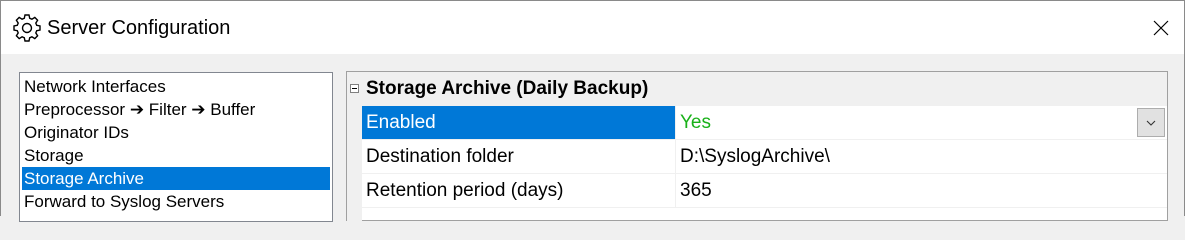  I want to click on gear-icon, so click(27, 28).